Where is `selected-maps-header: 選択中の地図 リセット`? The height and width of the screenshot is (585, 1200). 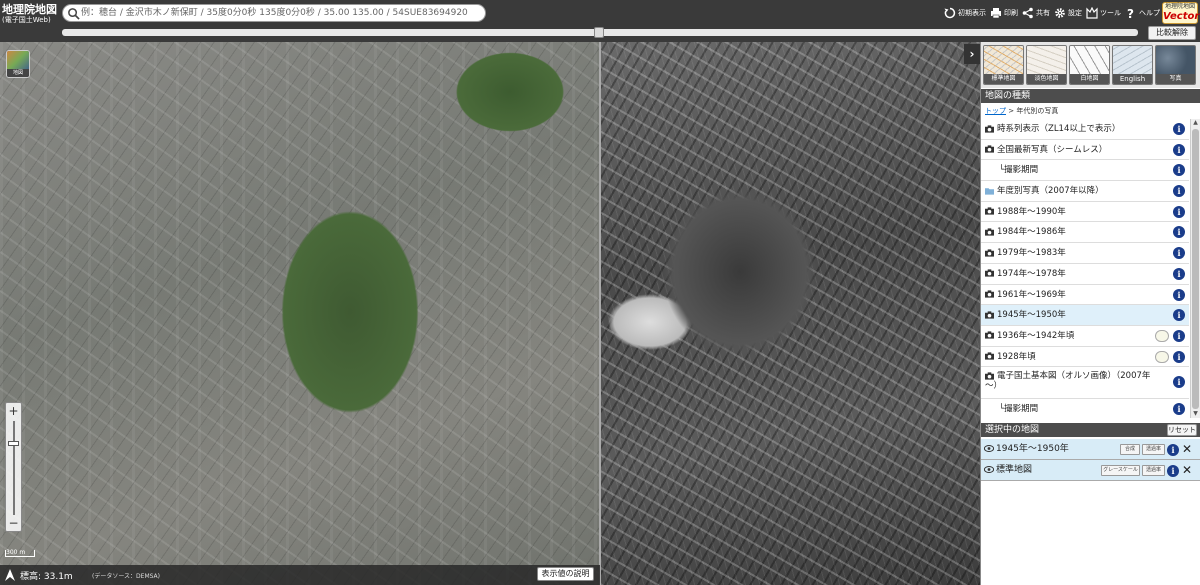
selected-maps-header: 選択中の地図 リセット is located at coordinates (1090, 430).